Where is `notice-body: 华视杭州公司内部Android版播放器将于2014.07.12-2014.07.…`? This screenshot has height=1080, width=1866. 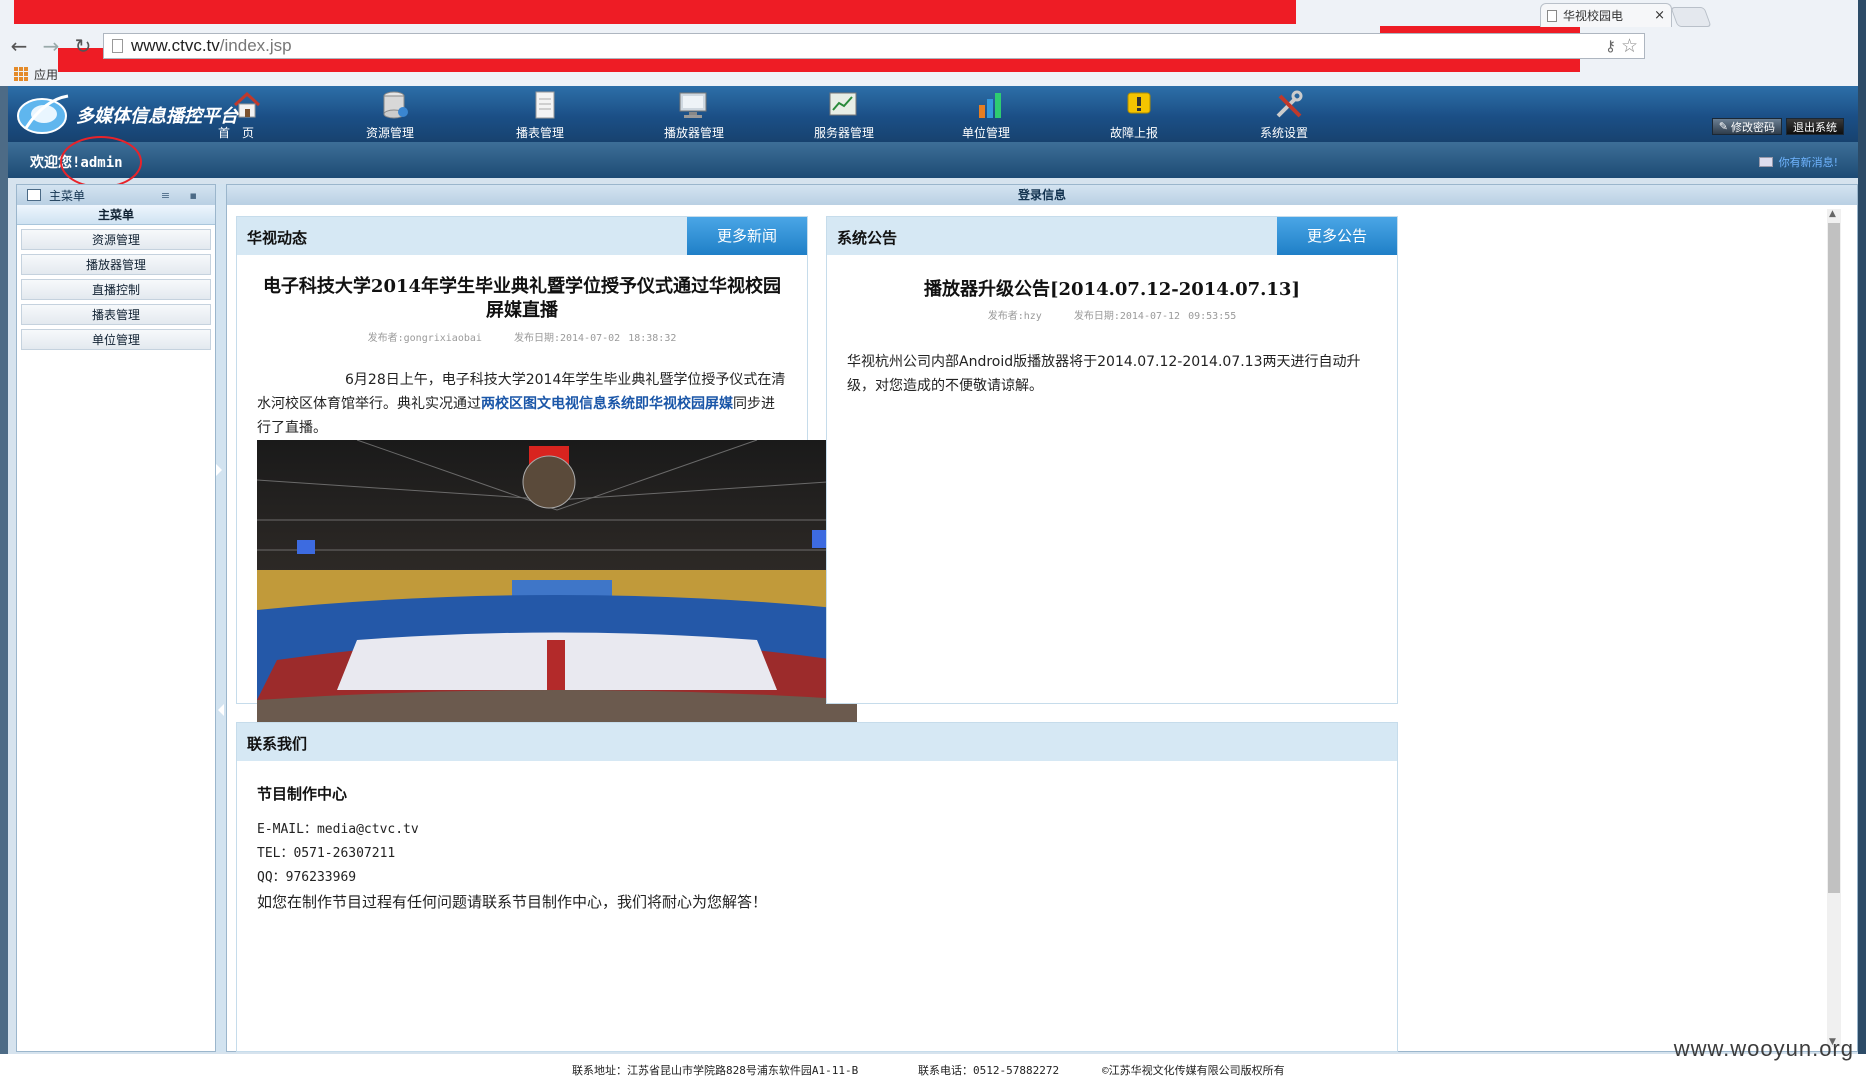 notice-body: 华视杭州公司内部Android版播放器将于2014.07.12-2014.07.… is located at coordinates (1104, 374).